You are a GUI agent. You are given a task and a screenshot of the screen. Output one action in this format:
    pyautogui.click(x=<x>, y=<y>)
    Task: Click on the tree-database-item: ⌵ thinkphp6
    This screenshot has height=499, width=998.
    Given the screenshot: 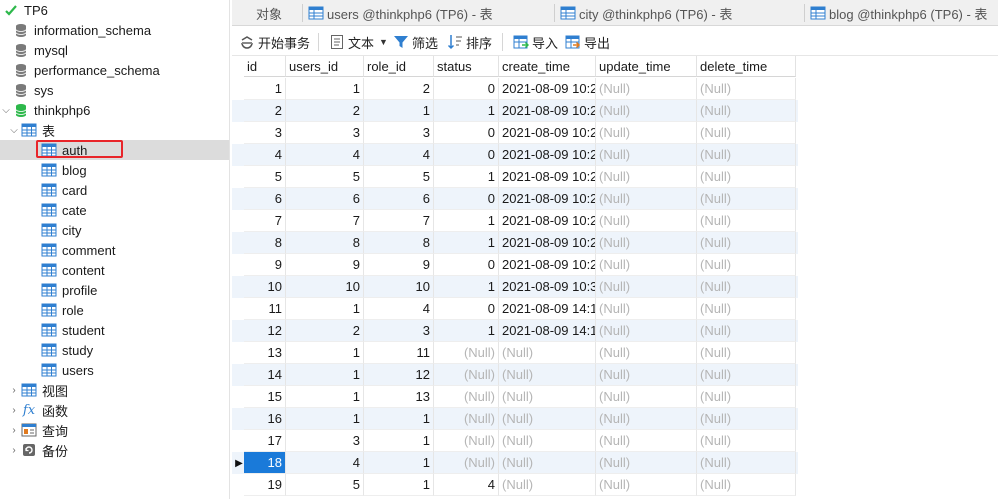 What is the action you would take?
    pyautogui.click(x=114, y=110)
    